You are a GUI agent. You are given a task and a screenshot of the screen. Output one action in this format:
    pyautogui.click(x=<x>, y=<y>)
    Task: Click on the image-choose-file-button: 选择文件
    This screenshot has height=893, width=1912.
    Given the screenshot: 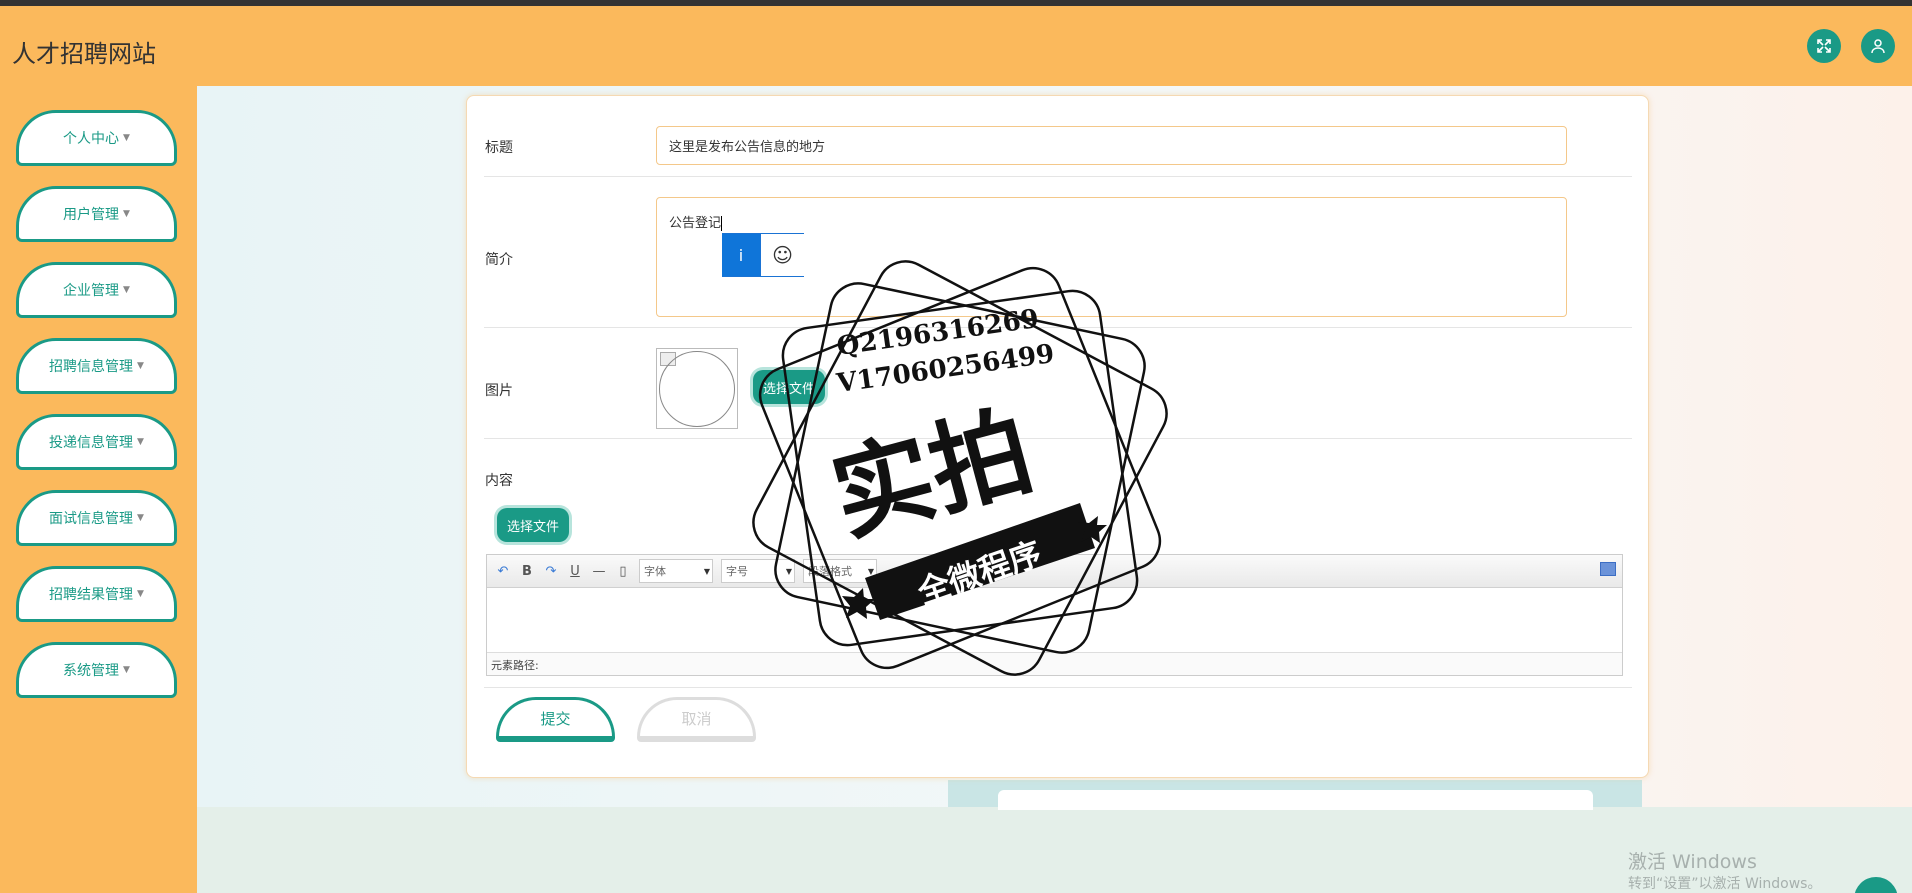 What is the action you would take?
    pyautogui.click(x=789, y=387)
    